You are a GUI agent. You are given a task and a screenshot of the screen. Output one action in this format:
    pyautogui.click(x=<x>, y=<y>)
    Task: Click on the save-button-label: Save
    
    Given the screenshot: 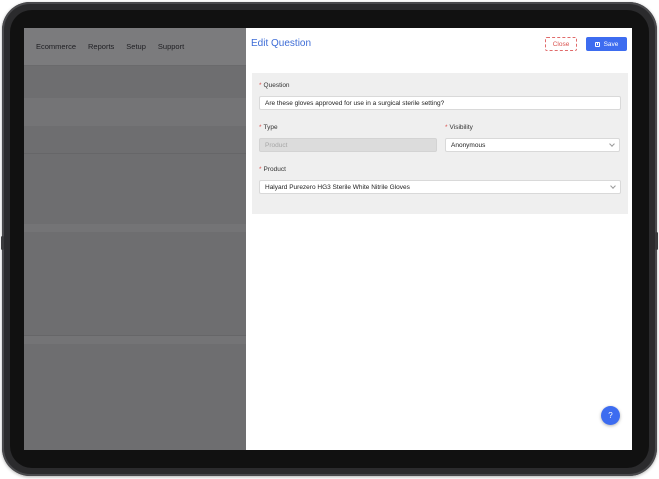 What is the action you would take?
    pyautogui.click(x=611, y=44)
    